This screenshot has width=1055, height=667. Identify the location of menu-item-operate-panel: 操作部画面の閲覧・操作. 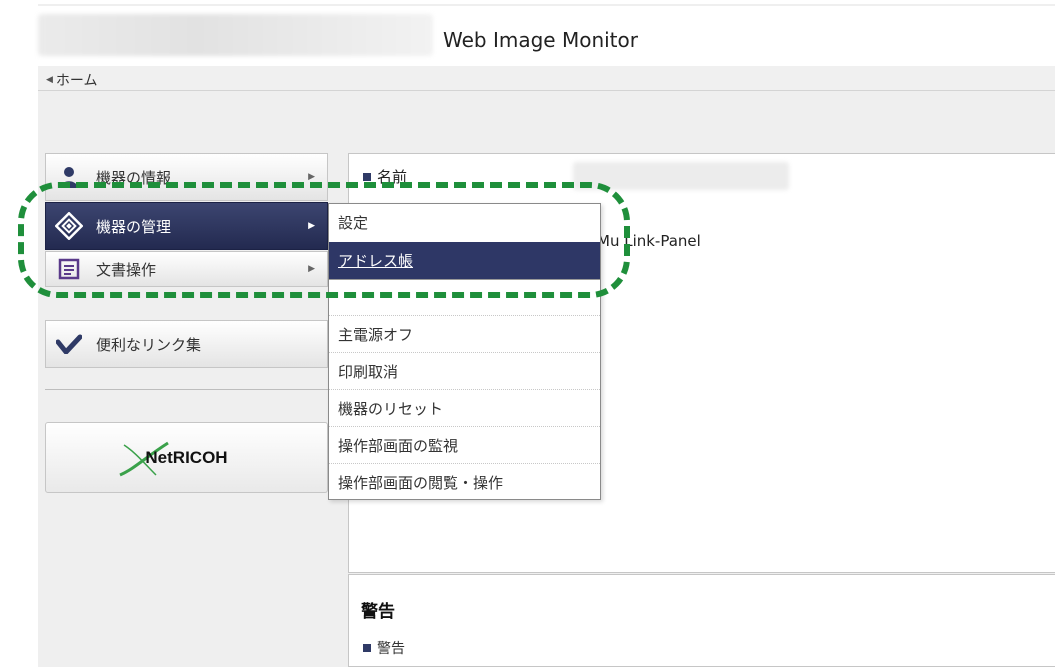
(464, 481).